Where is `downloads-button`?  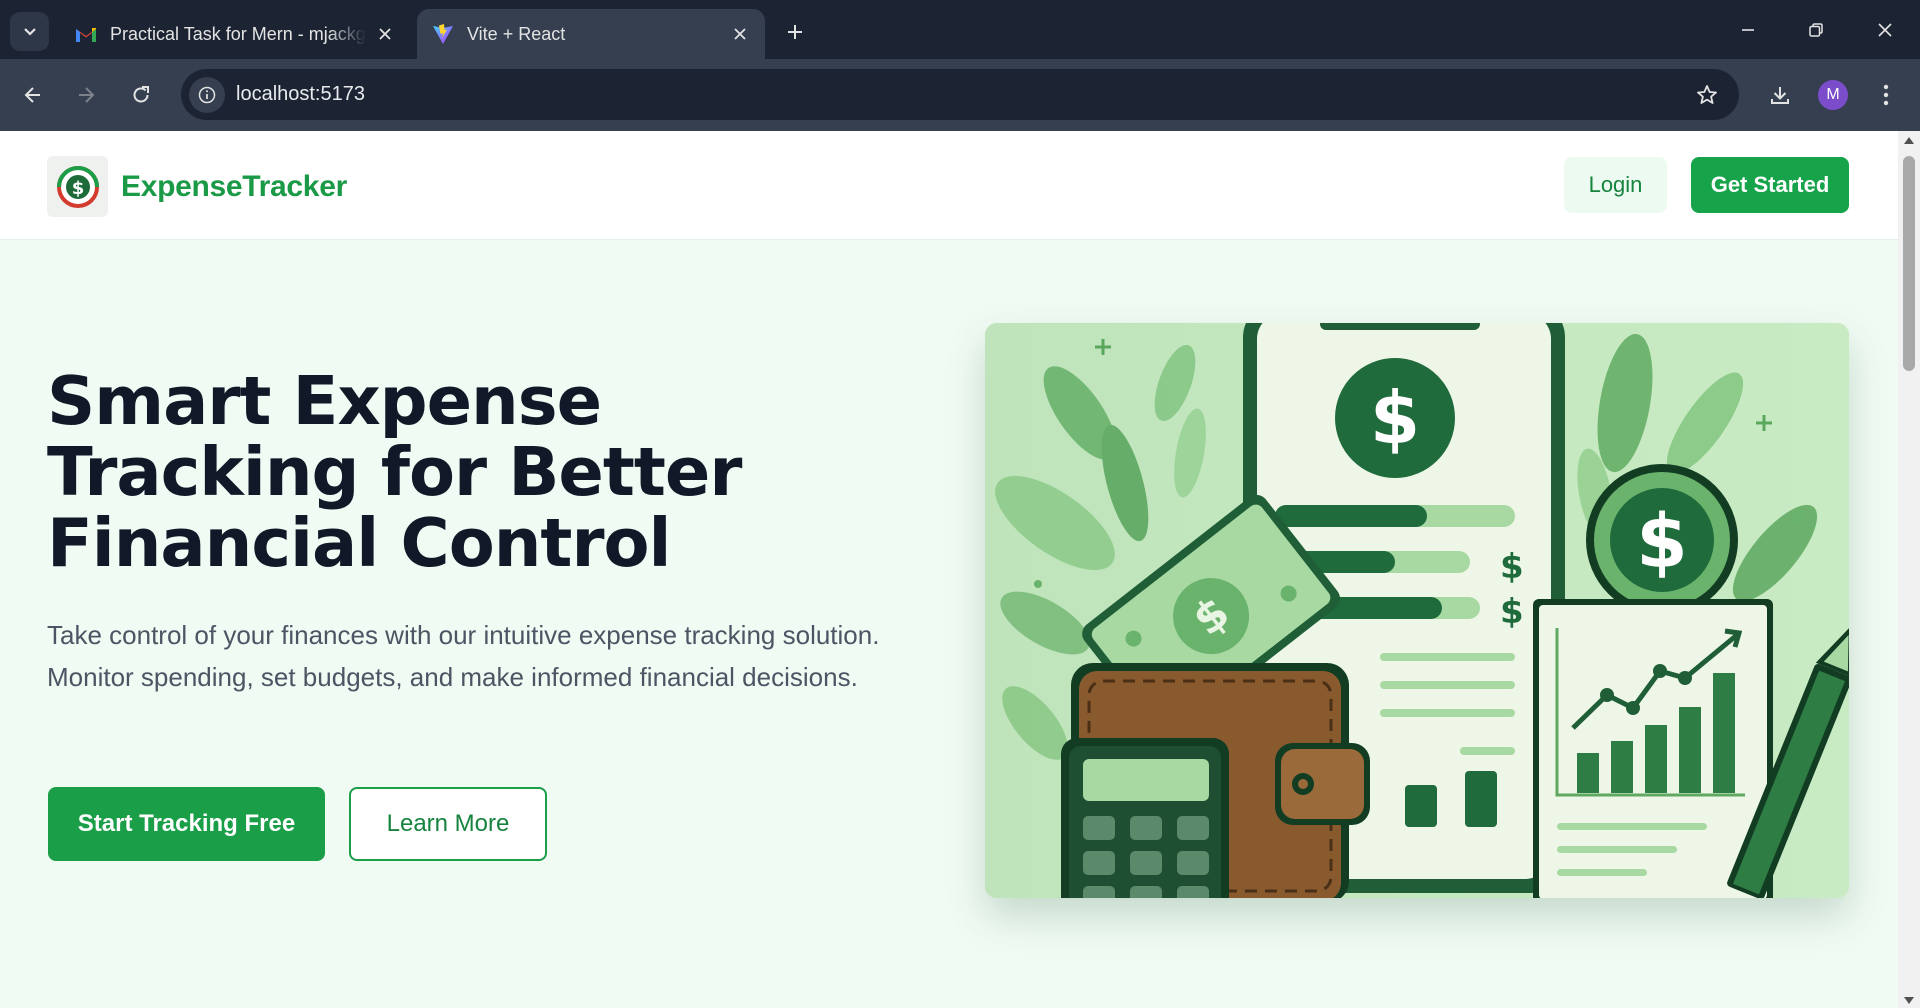 downloads-button is located at coordinates (1780, 95).